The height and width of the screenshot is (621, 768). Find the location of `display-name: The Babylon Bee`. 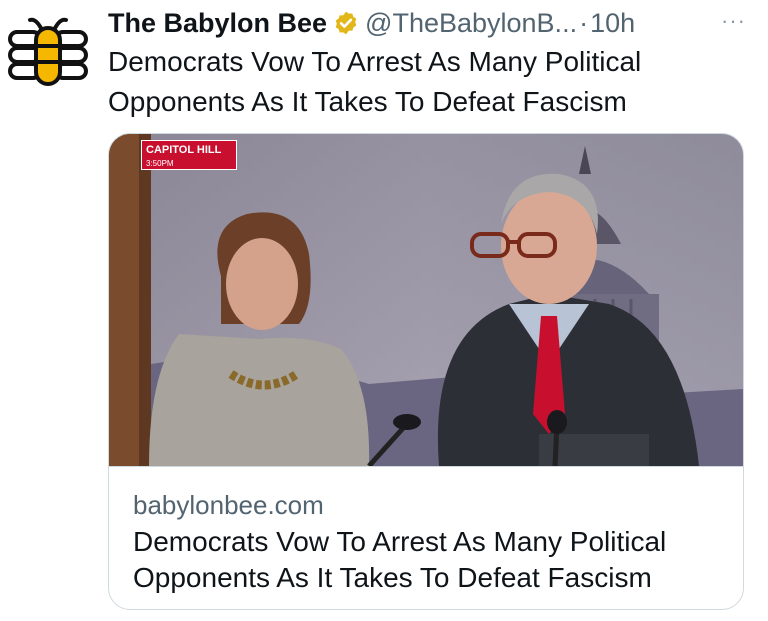

display-name: The Babylon Bee is located at coordinates (217, 23).